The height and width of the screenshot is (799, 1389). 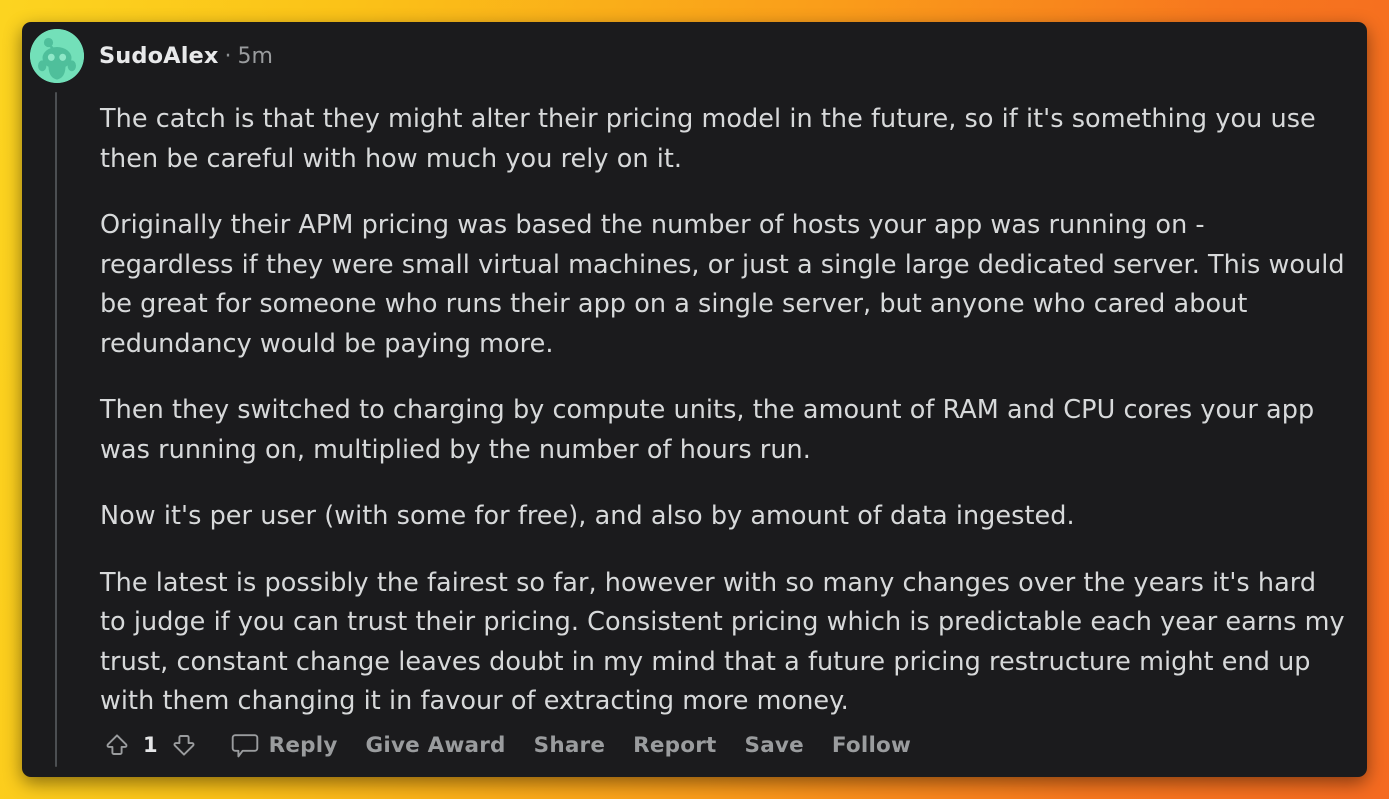 I want to click on comment-header: SudoAlex · 5m, so click(x=147, y=56).